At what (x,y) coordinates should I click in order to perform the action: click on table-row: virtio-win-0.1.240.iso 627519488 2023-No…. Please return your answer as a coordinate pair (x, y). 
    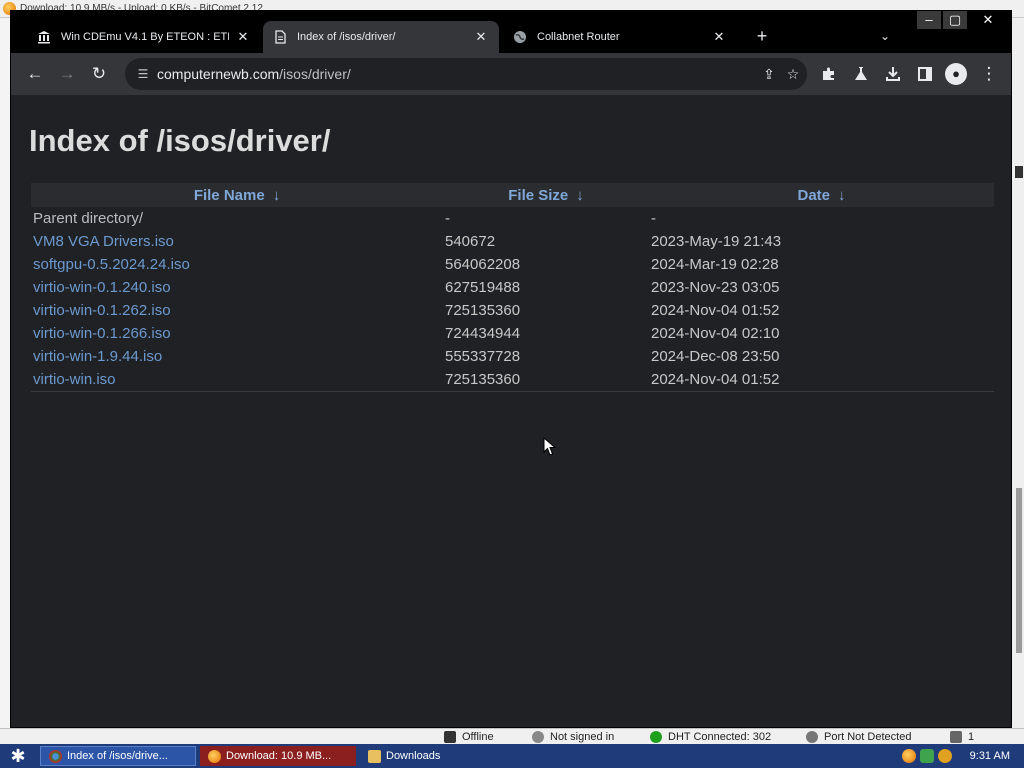
    Looking at the image, I should click on (512, 287).